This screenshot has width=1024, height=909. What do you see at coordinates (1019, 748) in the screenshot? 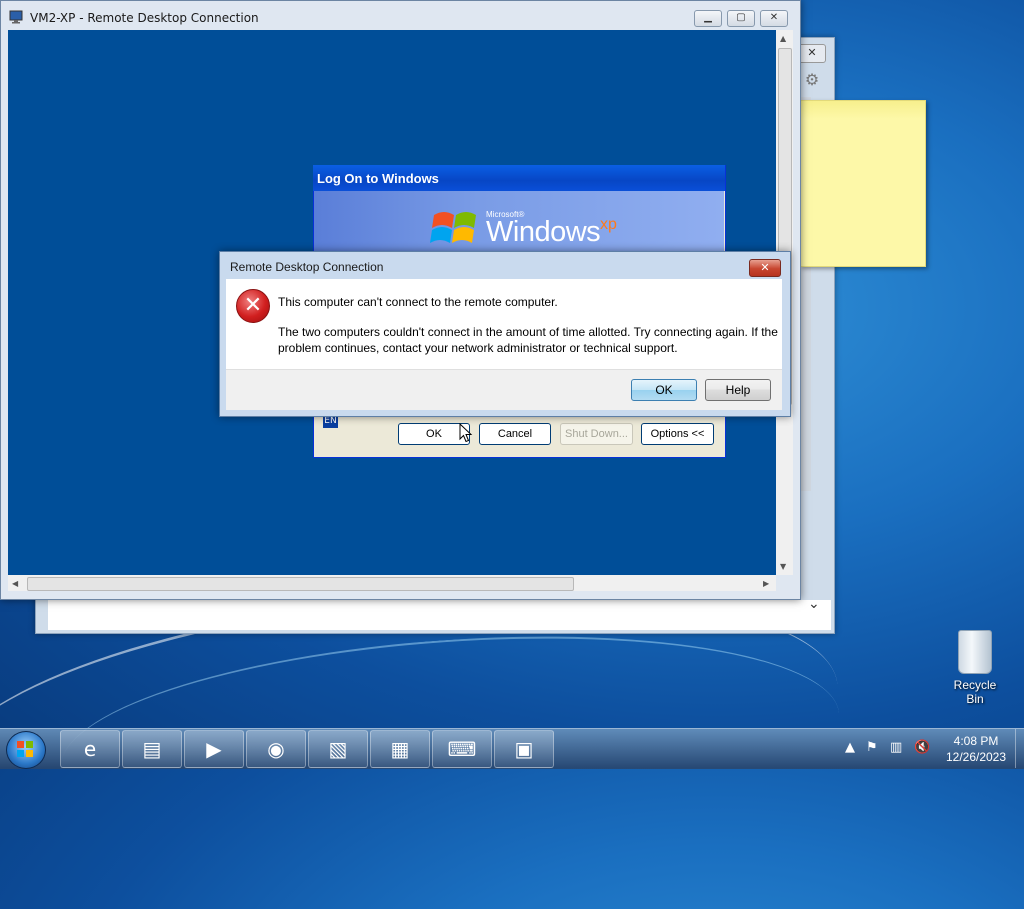
I see `show-desktop-button` at bounding box center [1019, 748].